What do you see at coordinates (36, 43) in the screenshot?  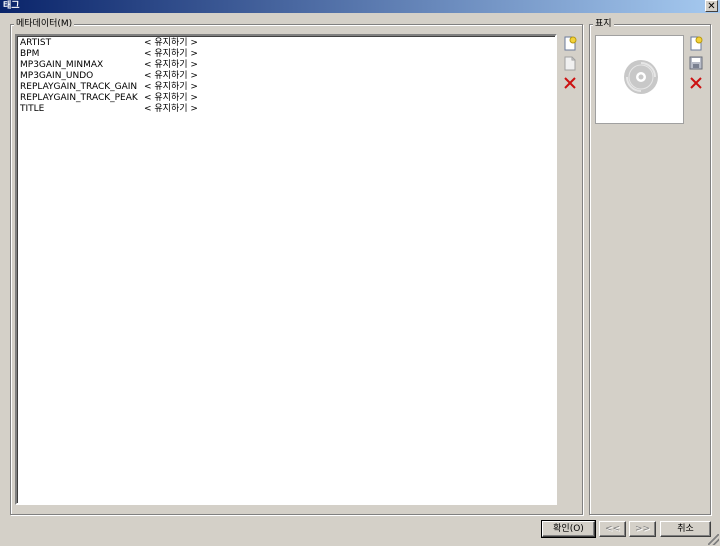 I see `field-name: ARTIST` at bounding box center [36, 43].